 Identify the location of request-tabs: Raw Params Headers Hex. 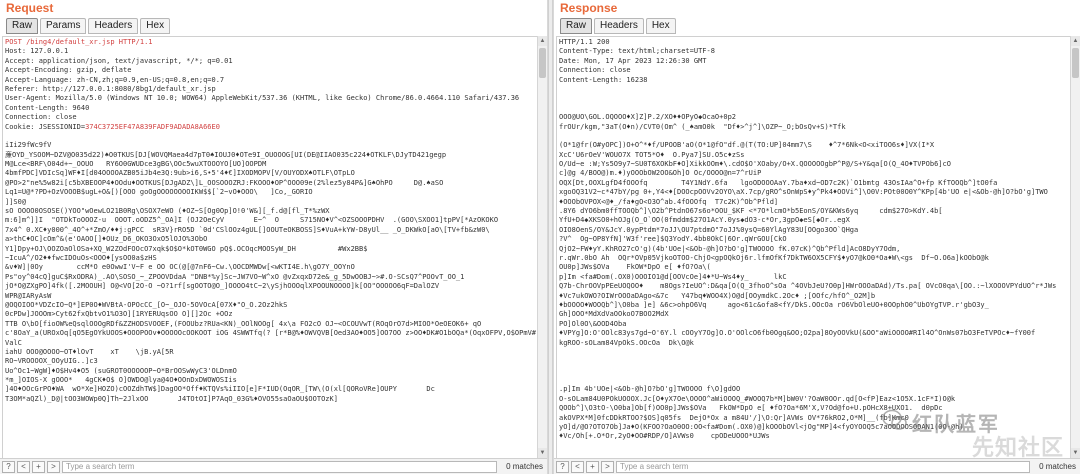
(273, 27).